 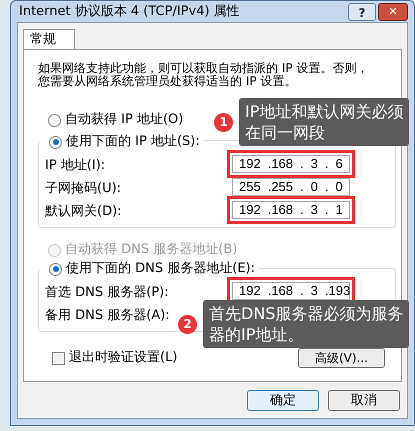 I want to click on checkbox, so click(x=58, y=358).